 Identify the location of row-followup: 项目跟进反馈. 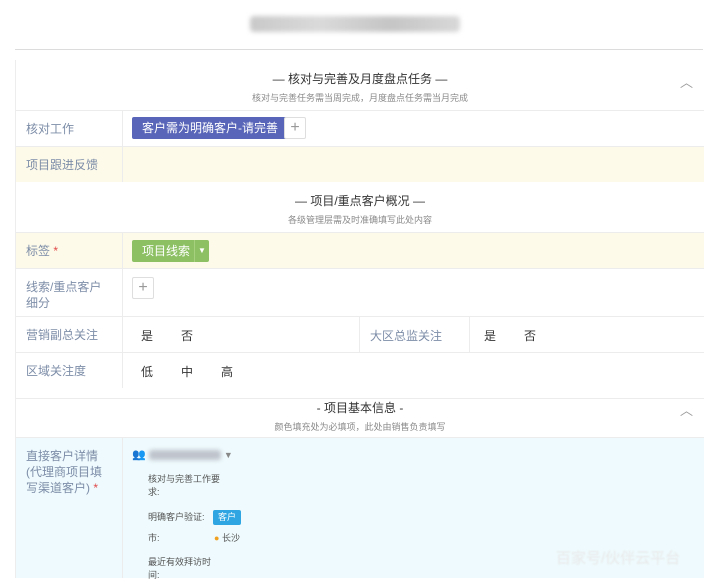
(360, 164).